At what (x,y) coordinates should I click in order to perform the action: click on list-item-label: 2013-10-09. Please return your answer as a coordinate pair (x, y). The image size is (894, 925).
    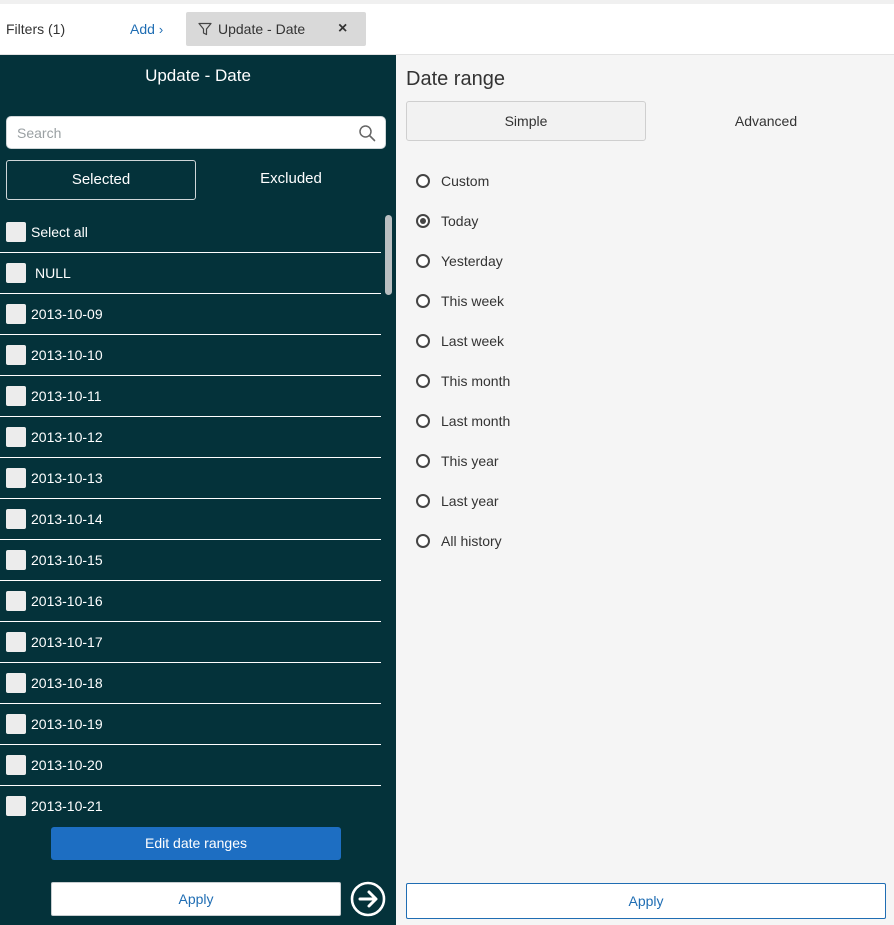
    Looking at the image, I should click on (67, 314).